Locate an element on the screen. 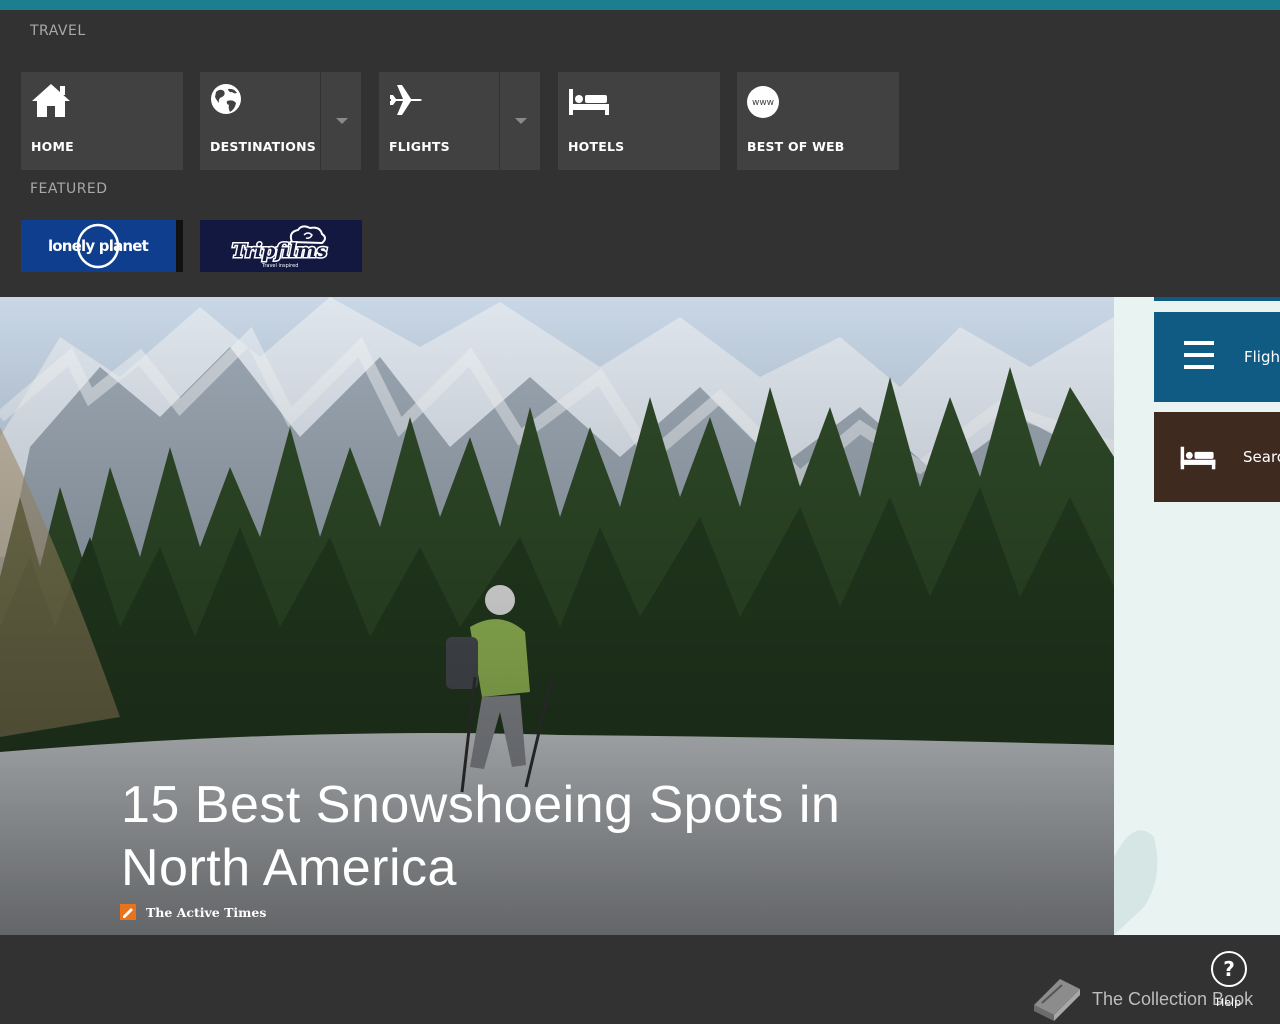 The width and height of the screenshot is (1280, 1024). svg-text: lonely planet is located at coordinates (98, 246).